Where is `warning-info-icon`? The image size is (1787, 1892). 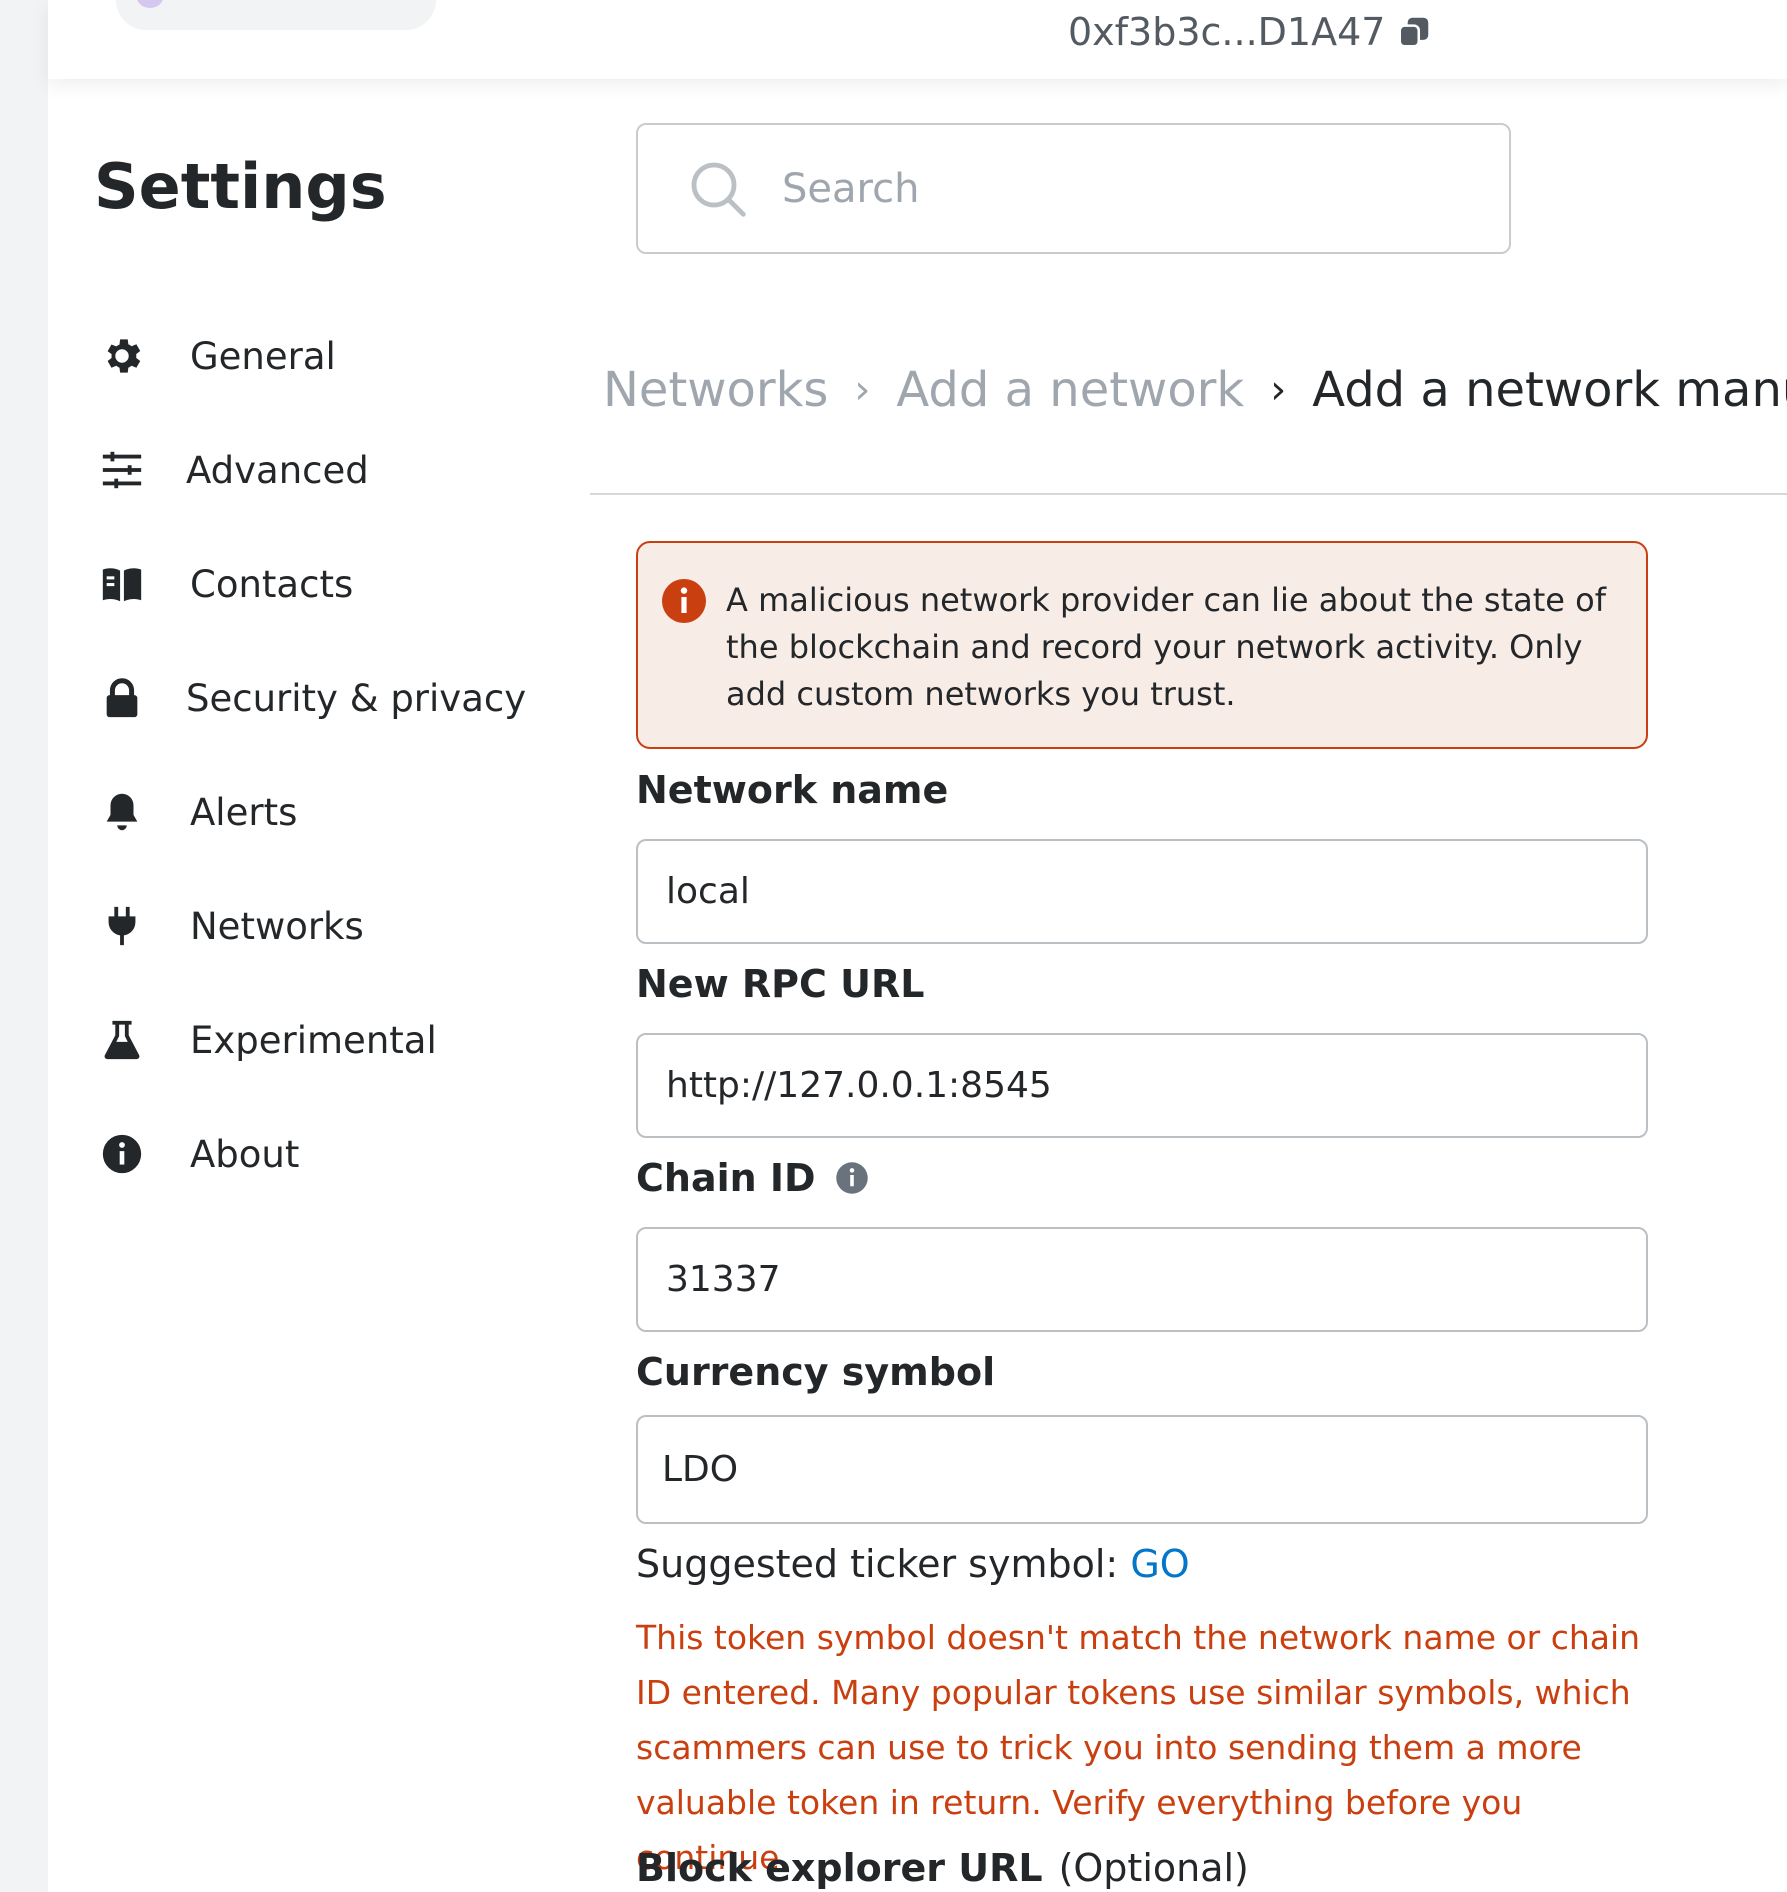
warning-info-icon is located at coordinates (684, 601).